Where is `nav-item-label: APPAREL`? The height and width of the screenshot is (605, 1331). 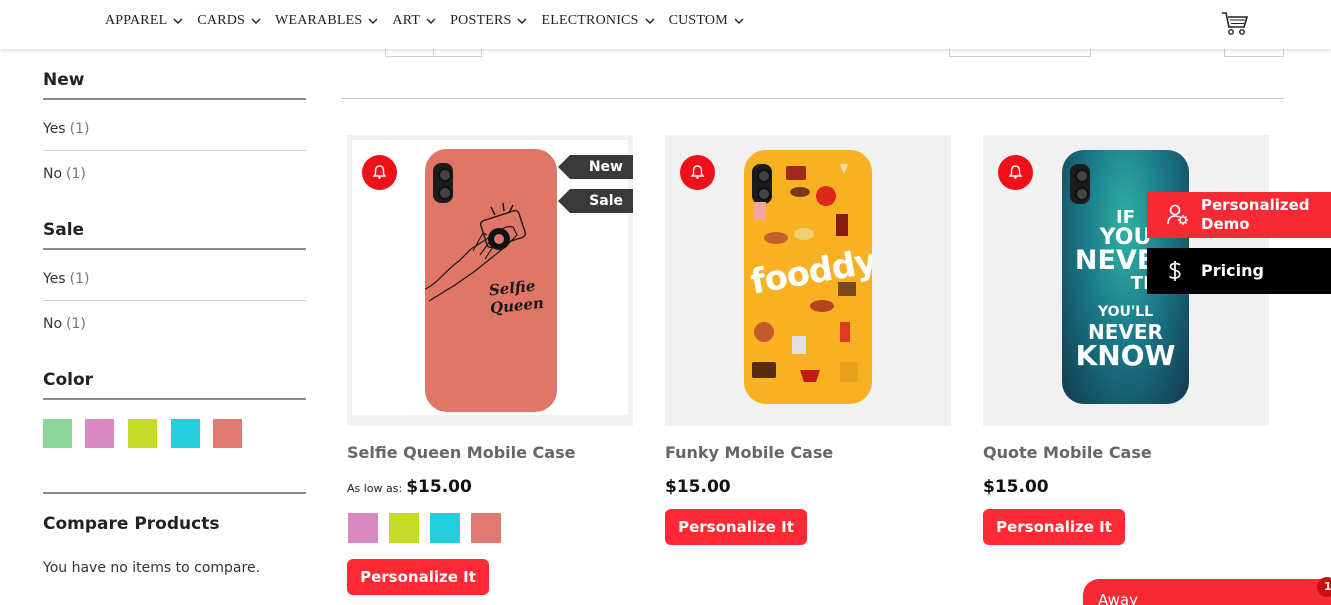 nav-item-label: APPAREL is located at coordinates (136, 20).